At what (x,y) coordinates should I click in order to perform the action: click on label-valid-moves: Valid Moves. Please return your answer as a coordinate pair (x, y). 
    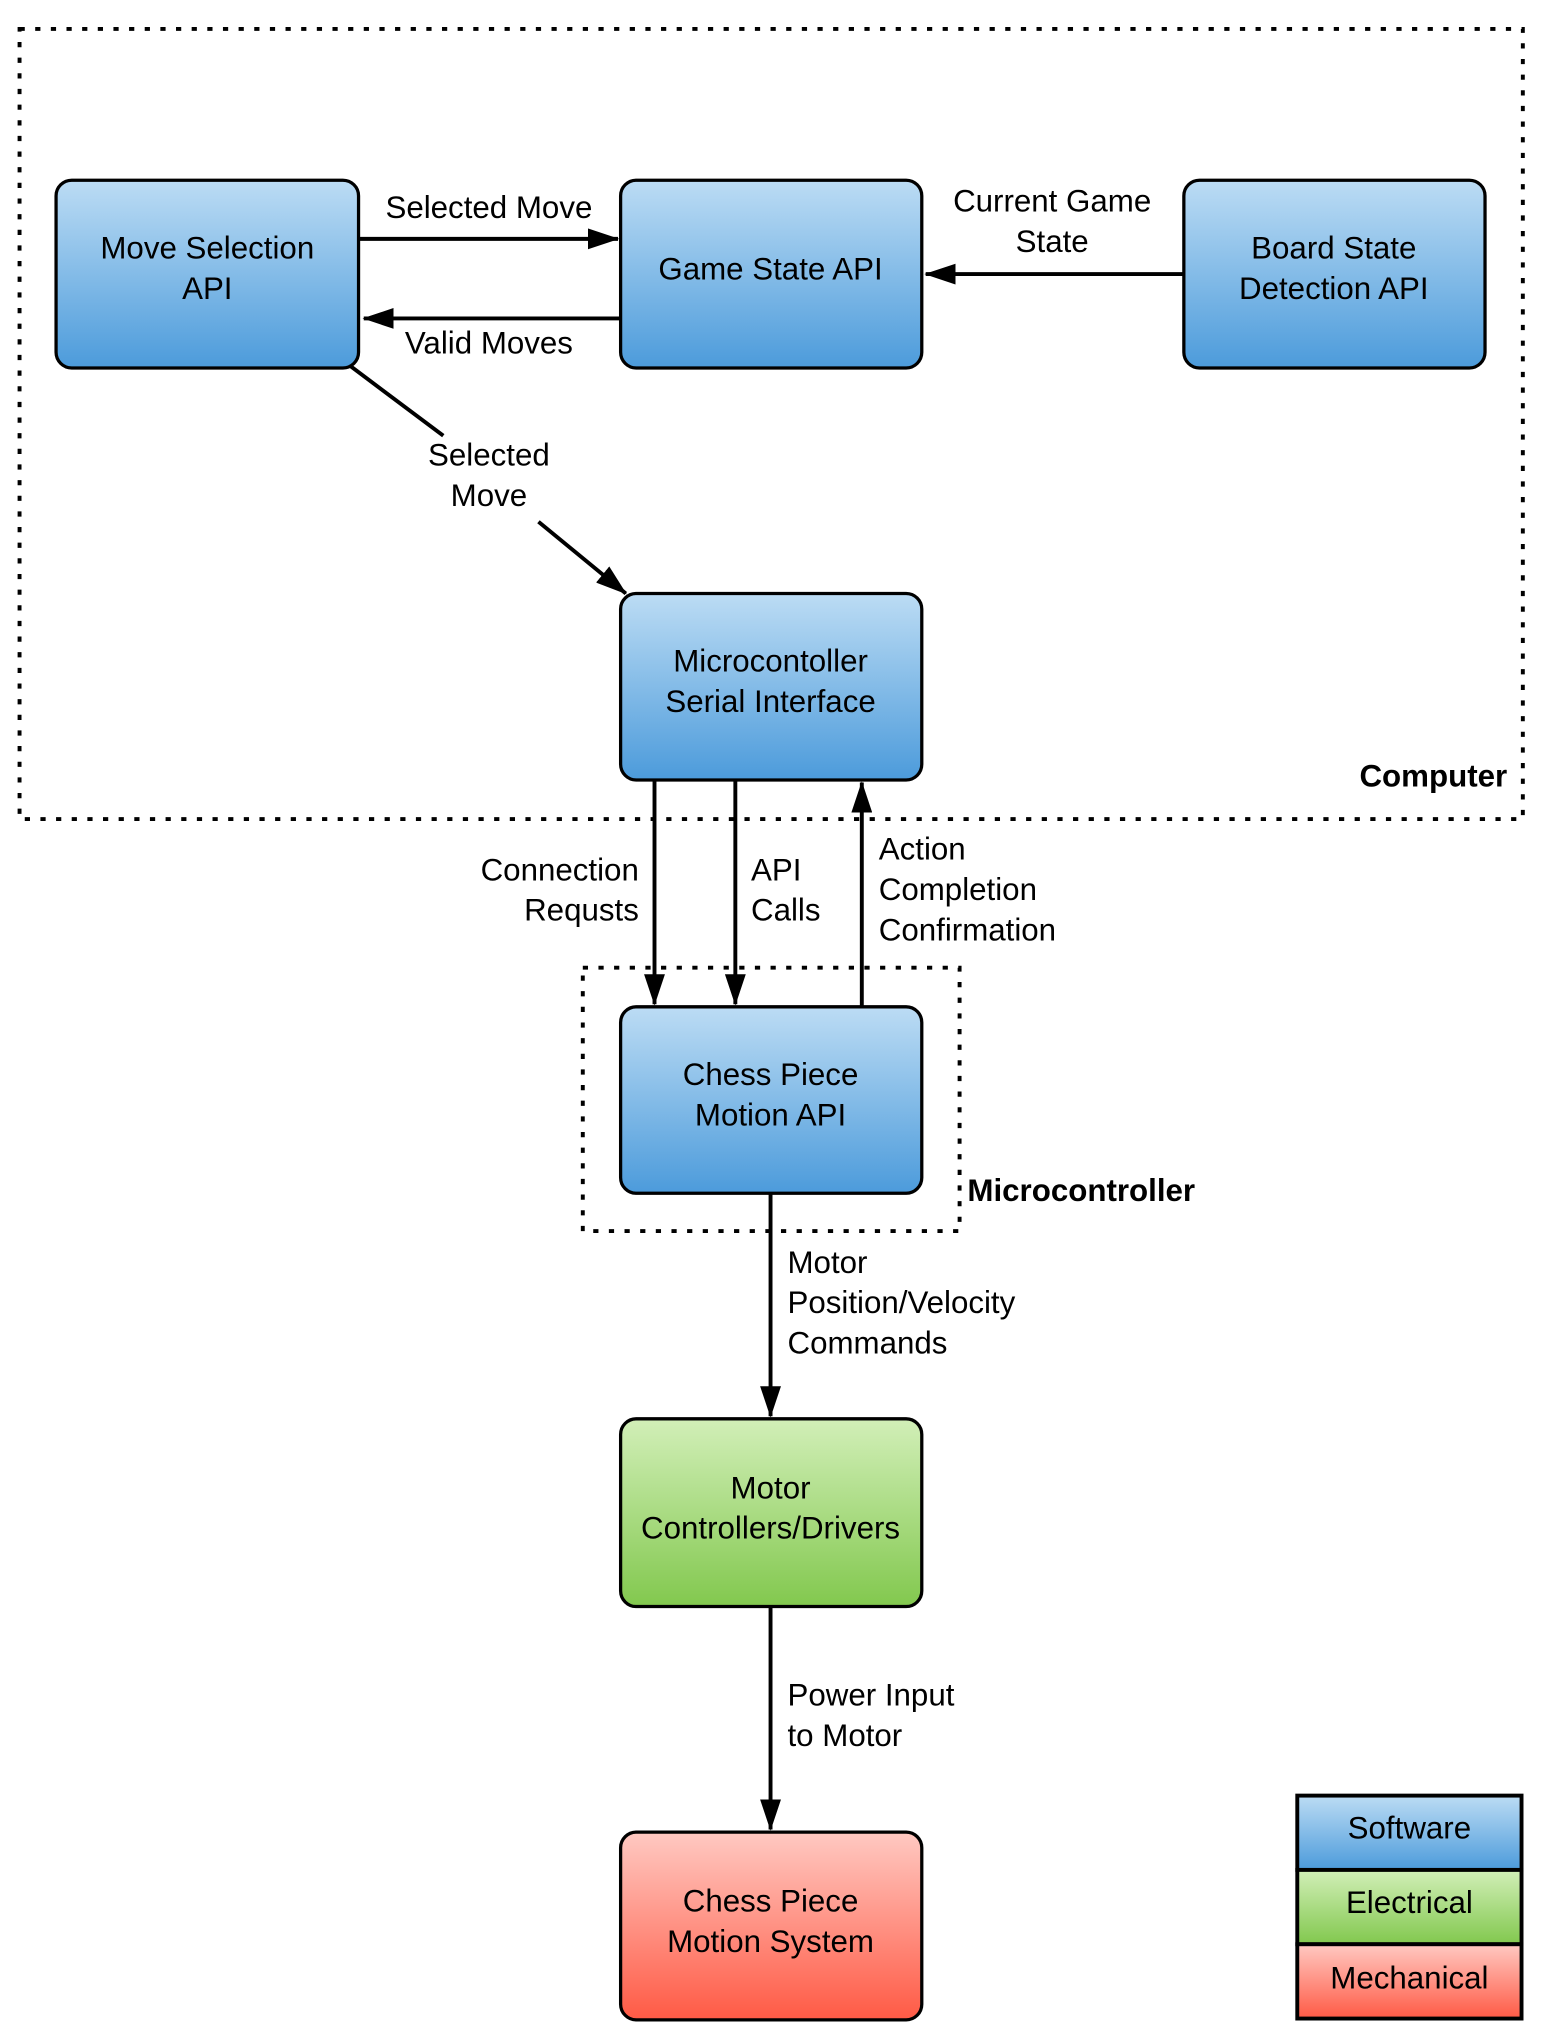
    Looking at the image, I should click on (489, 343).